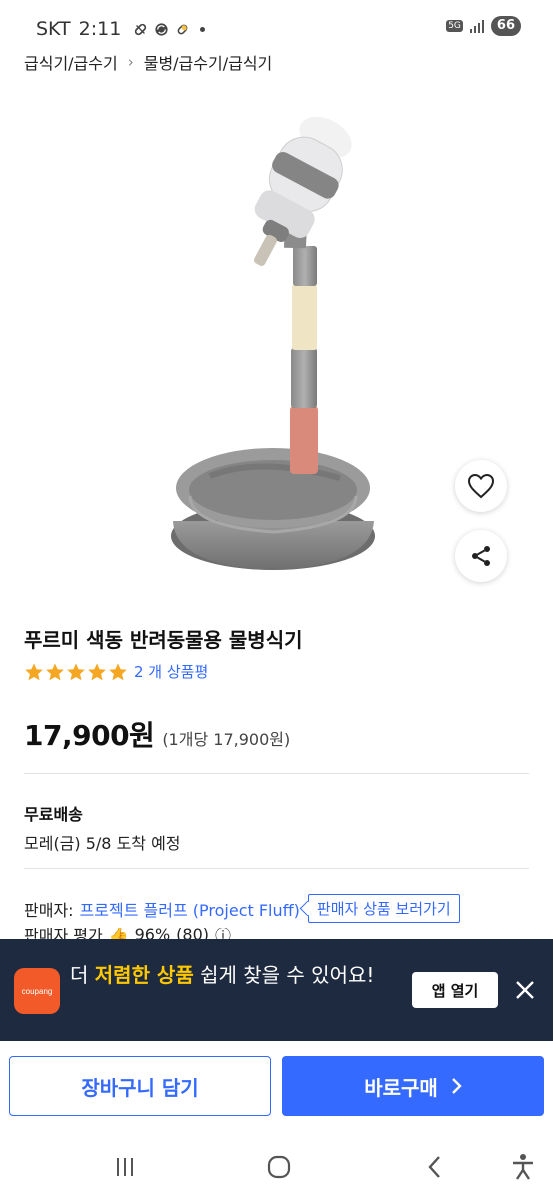  I want to click on product-title: 푸르미 색동 반려동물용 물병식기, so click(163, 640).